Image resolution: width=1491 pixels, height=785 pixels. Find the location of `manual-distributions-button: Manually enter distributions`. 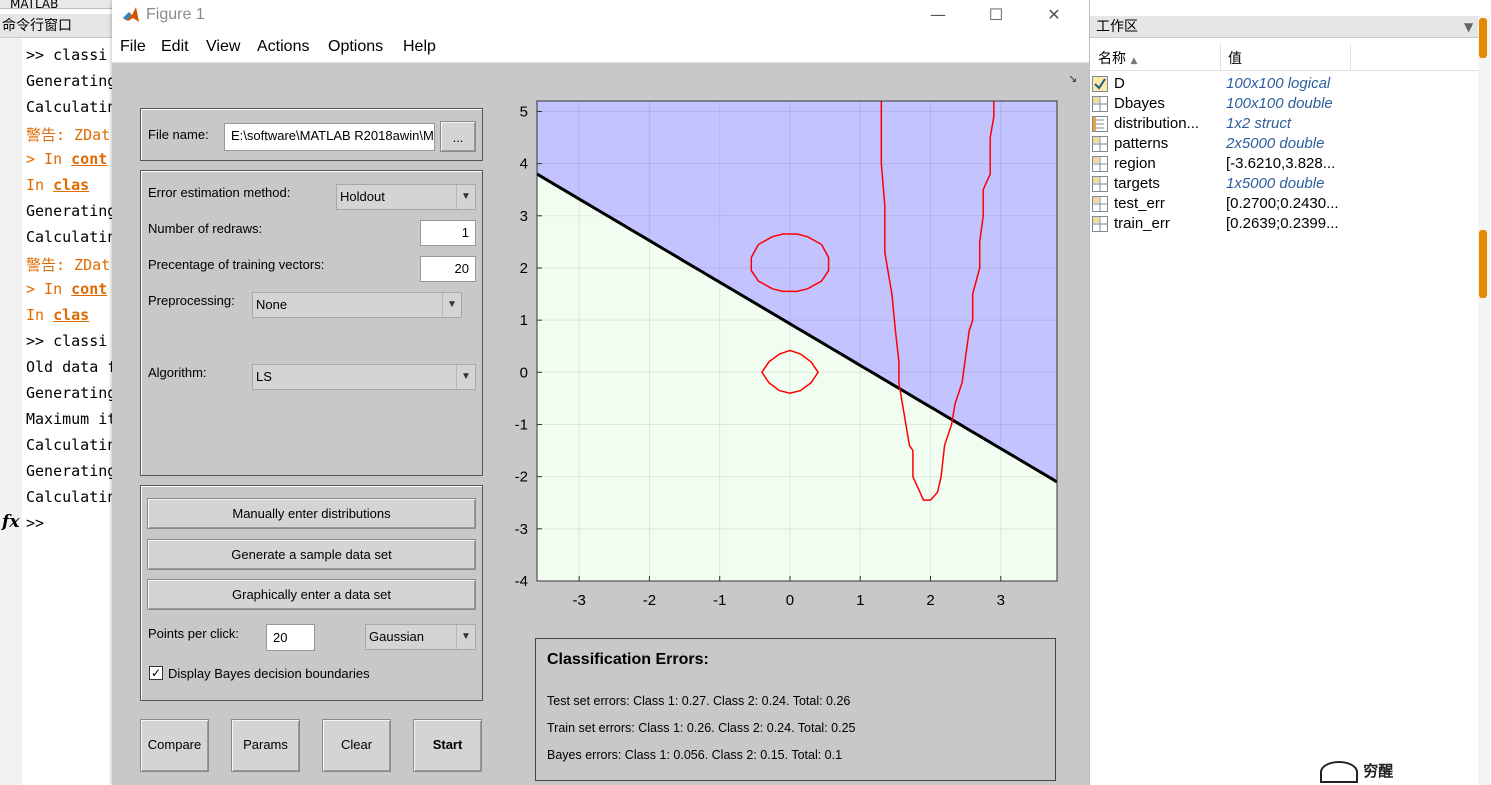

manual-distributions-button: Manually enter distributions is located at coordinates (311, 513).